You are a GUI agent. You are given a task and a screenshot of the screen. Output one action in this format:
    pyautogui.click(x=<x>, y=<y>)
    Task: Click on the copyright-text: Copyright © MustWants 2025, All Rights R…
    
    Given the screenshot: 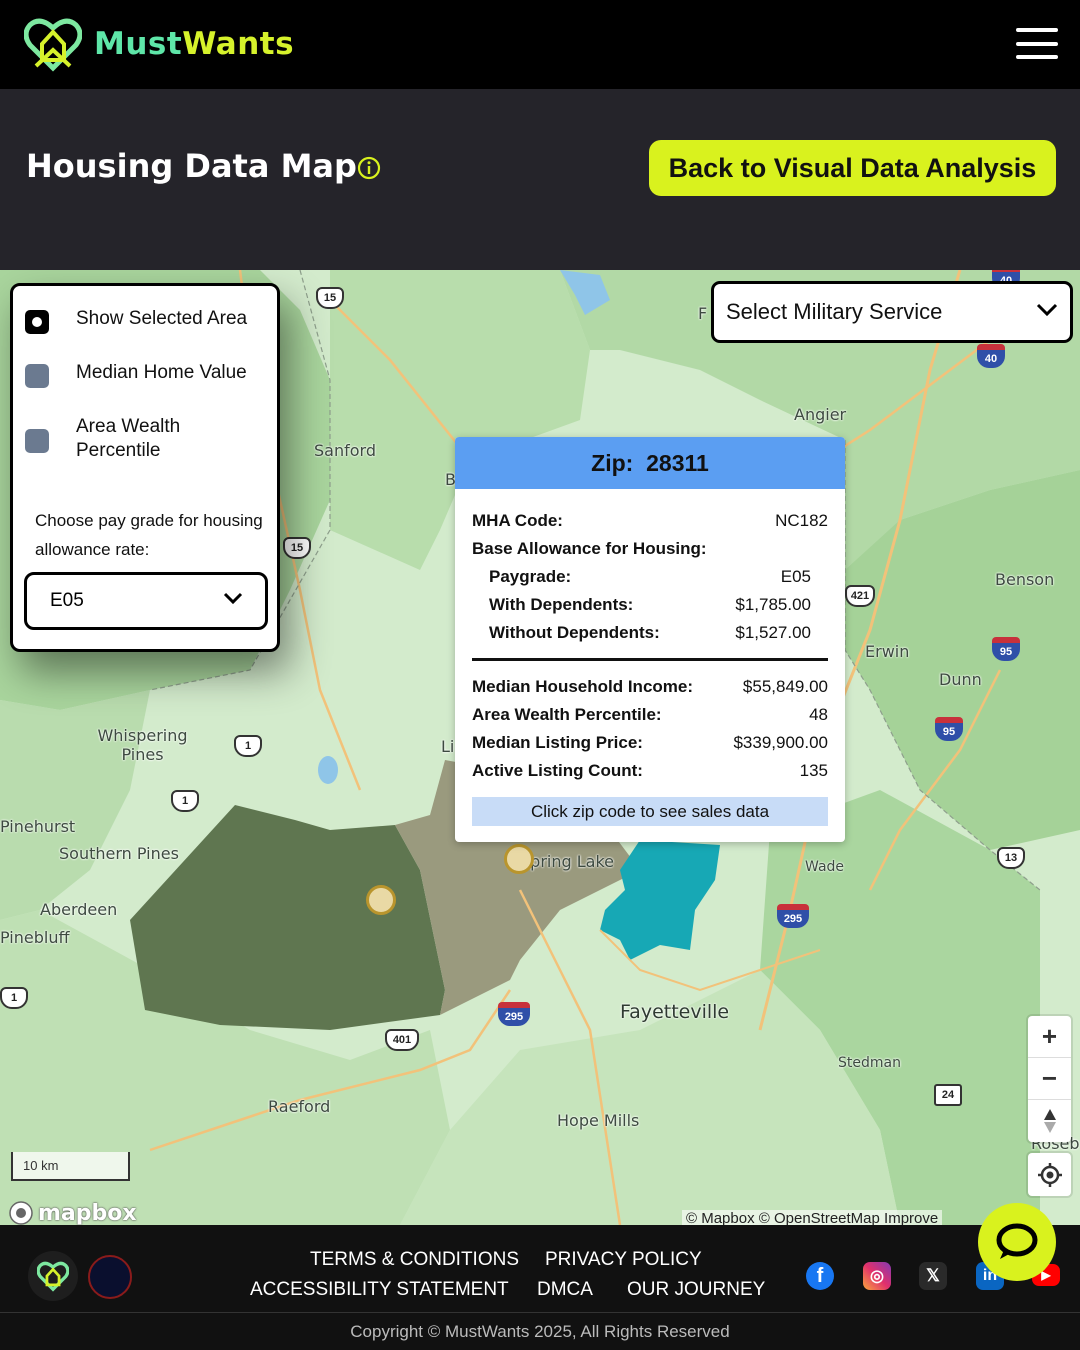 What is the action you would take?
    pyautogui.click(x=540, y=1331)
    